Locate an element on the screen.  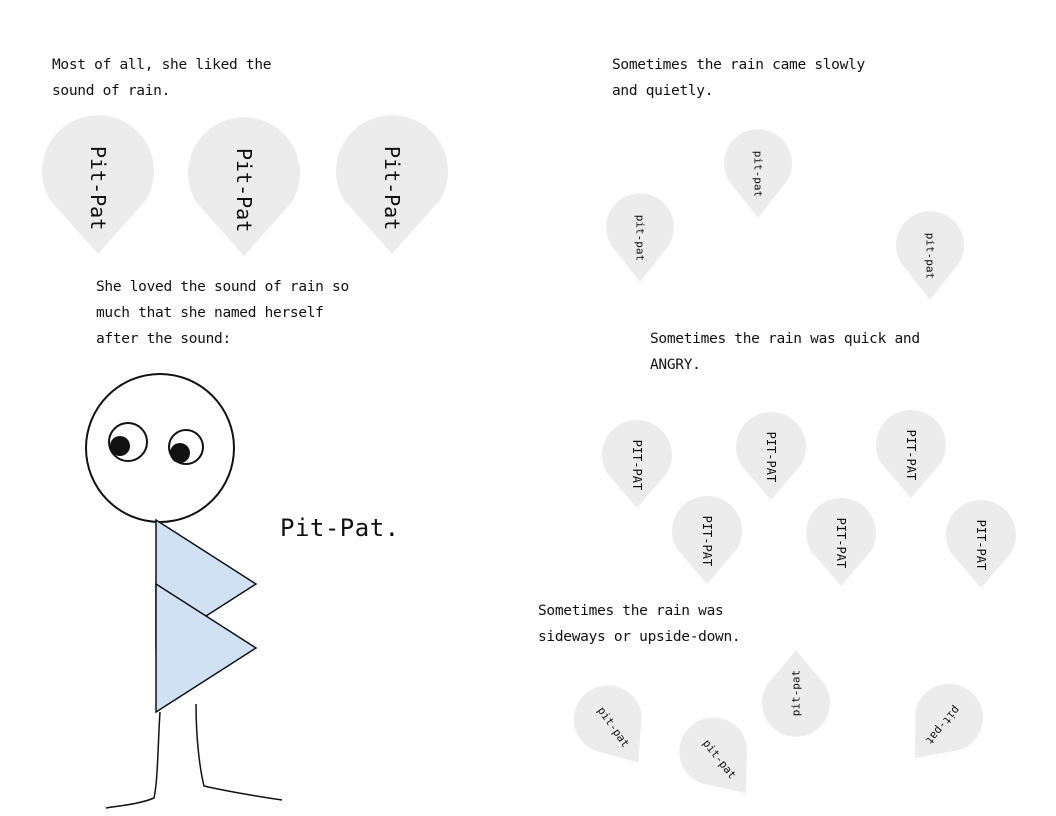
angry-rain-text: Sometimes the rain was quick and ANGRY. is located at coordinates (785, 352).